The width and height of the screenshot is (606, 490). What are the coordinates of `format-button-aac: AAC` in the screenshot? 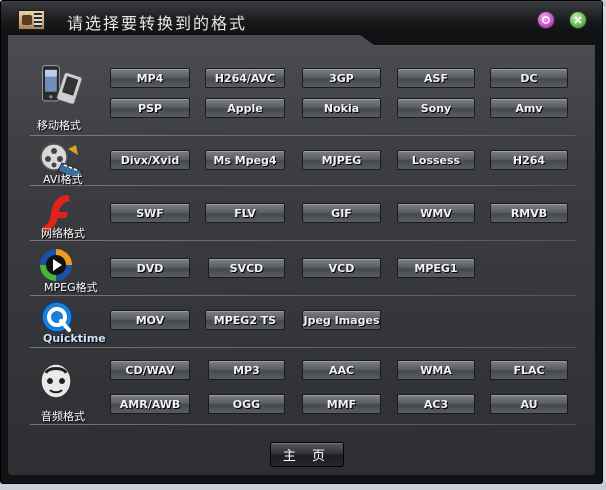 It's located at (341, 370).